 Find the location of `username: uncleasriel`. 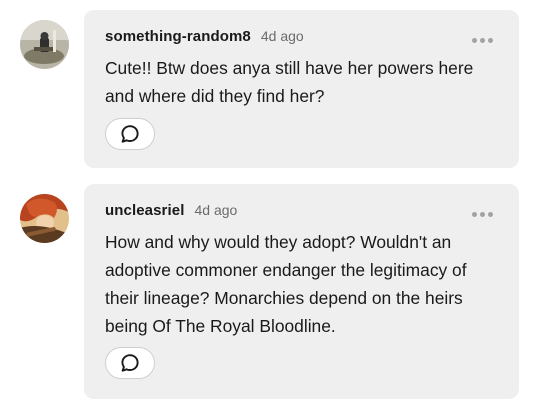

username: uncleasriel is located at coordinates (144, 210).